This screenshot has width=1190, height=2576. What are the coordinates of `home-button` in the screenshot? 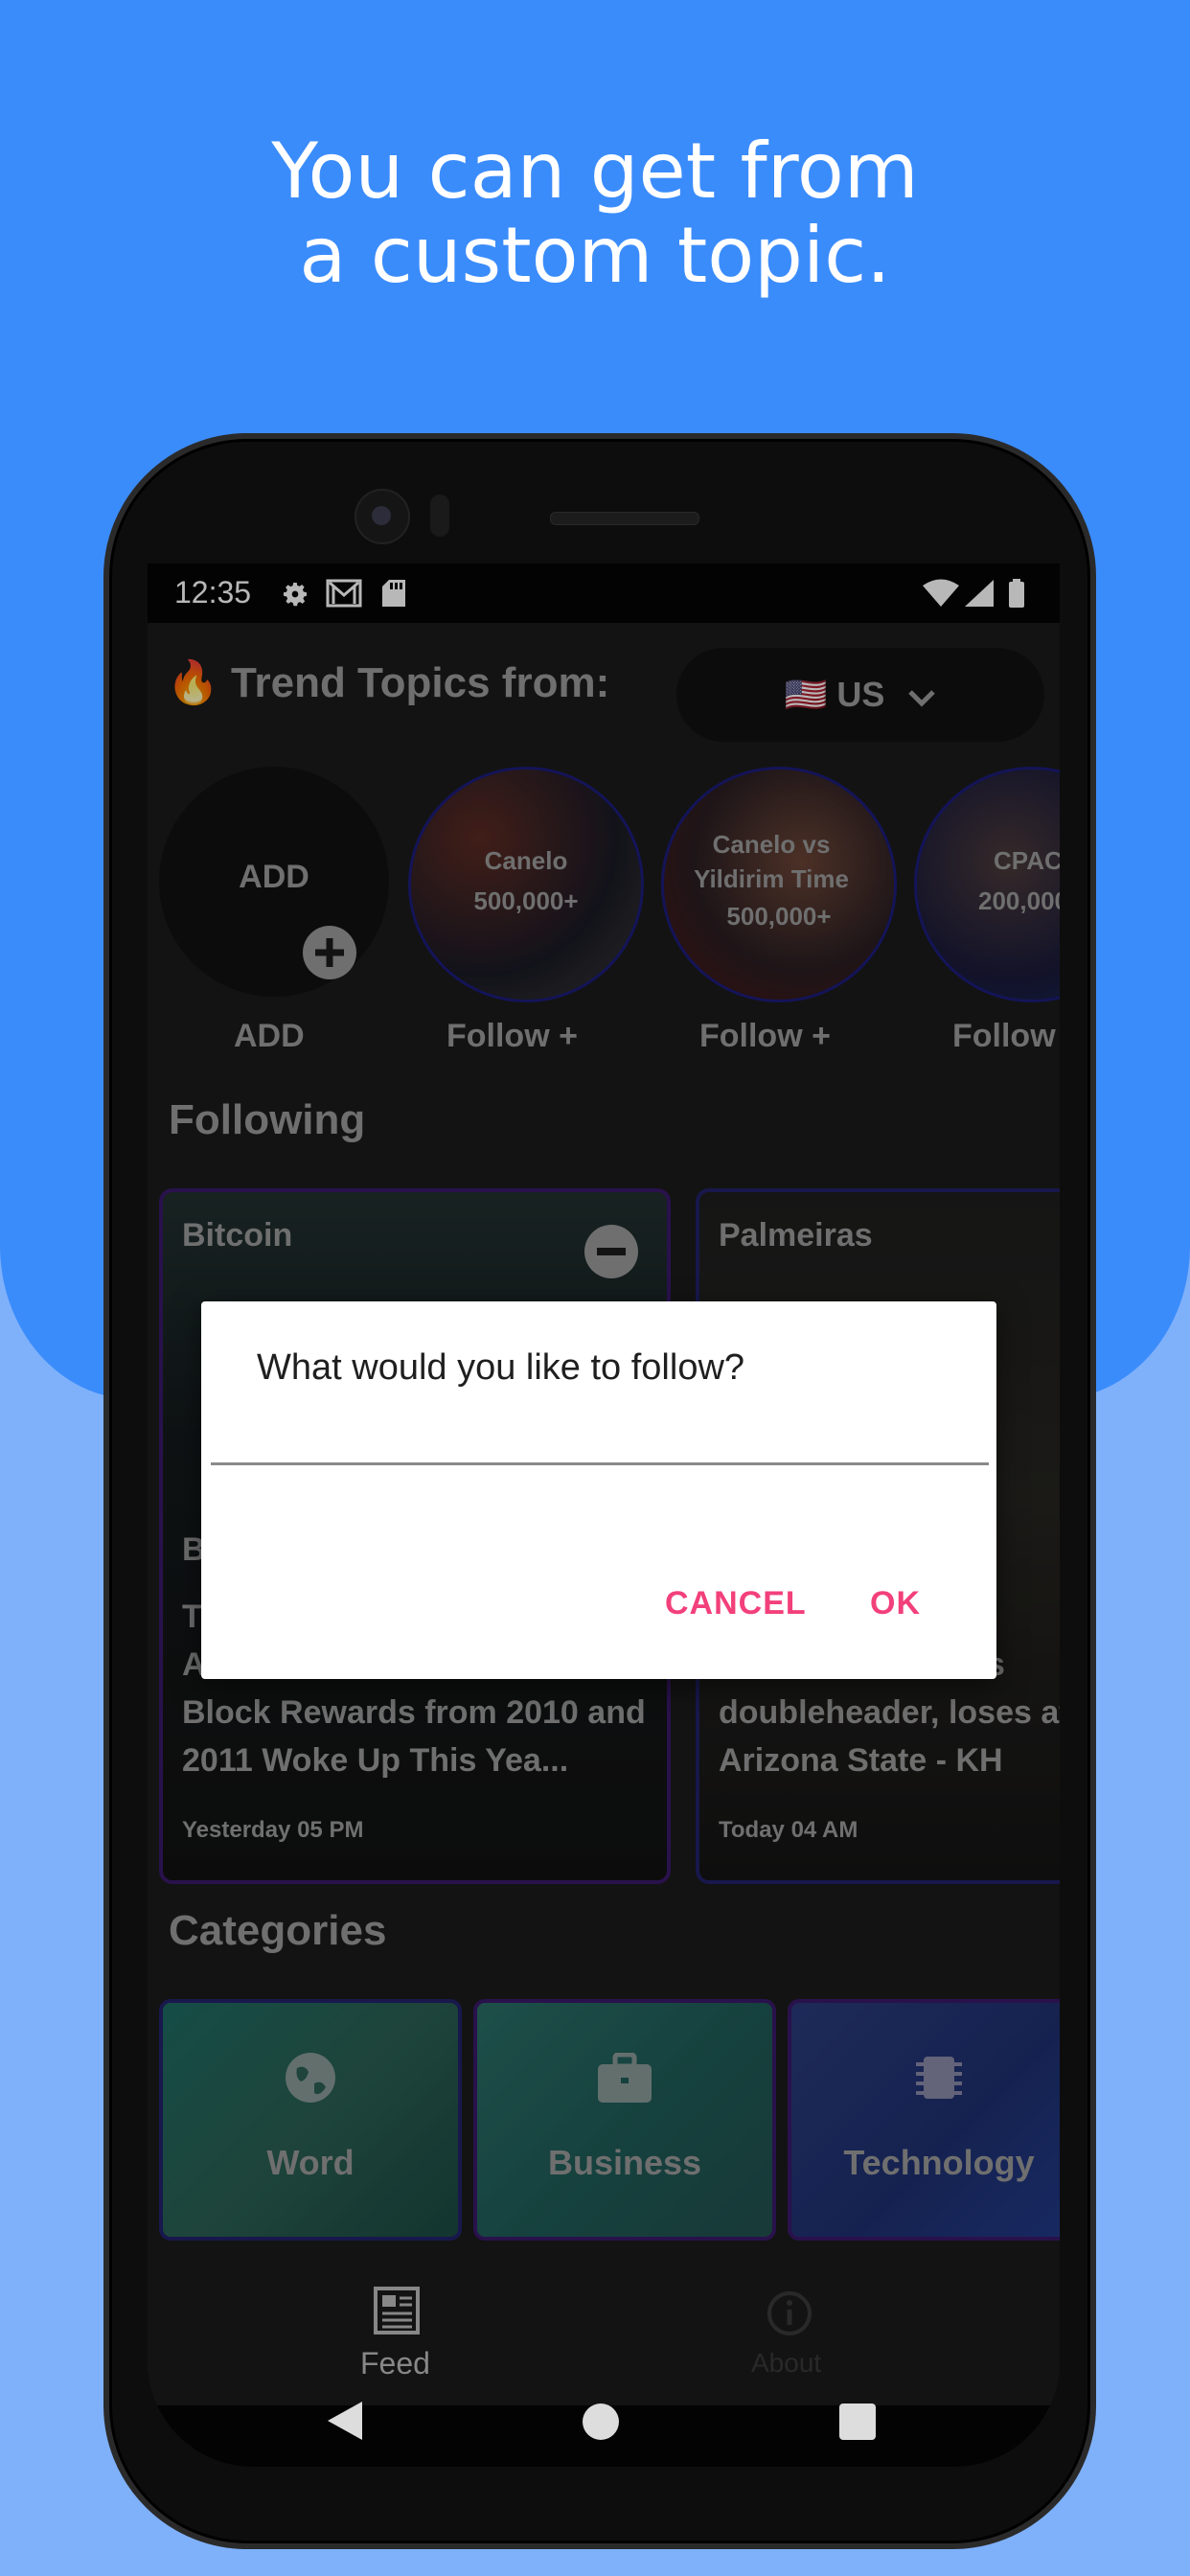 It's located at (601, 2422).